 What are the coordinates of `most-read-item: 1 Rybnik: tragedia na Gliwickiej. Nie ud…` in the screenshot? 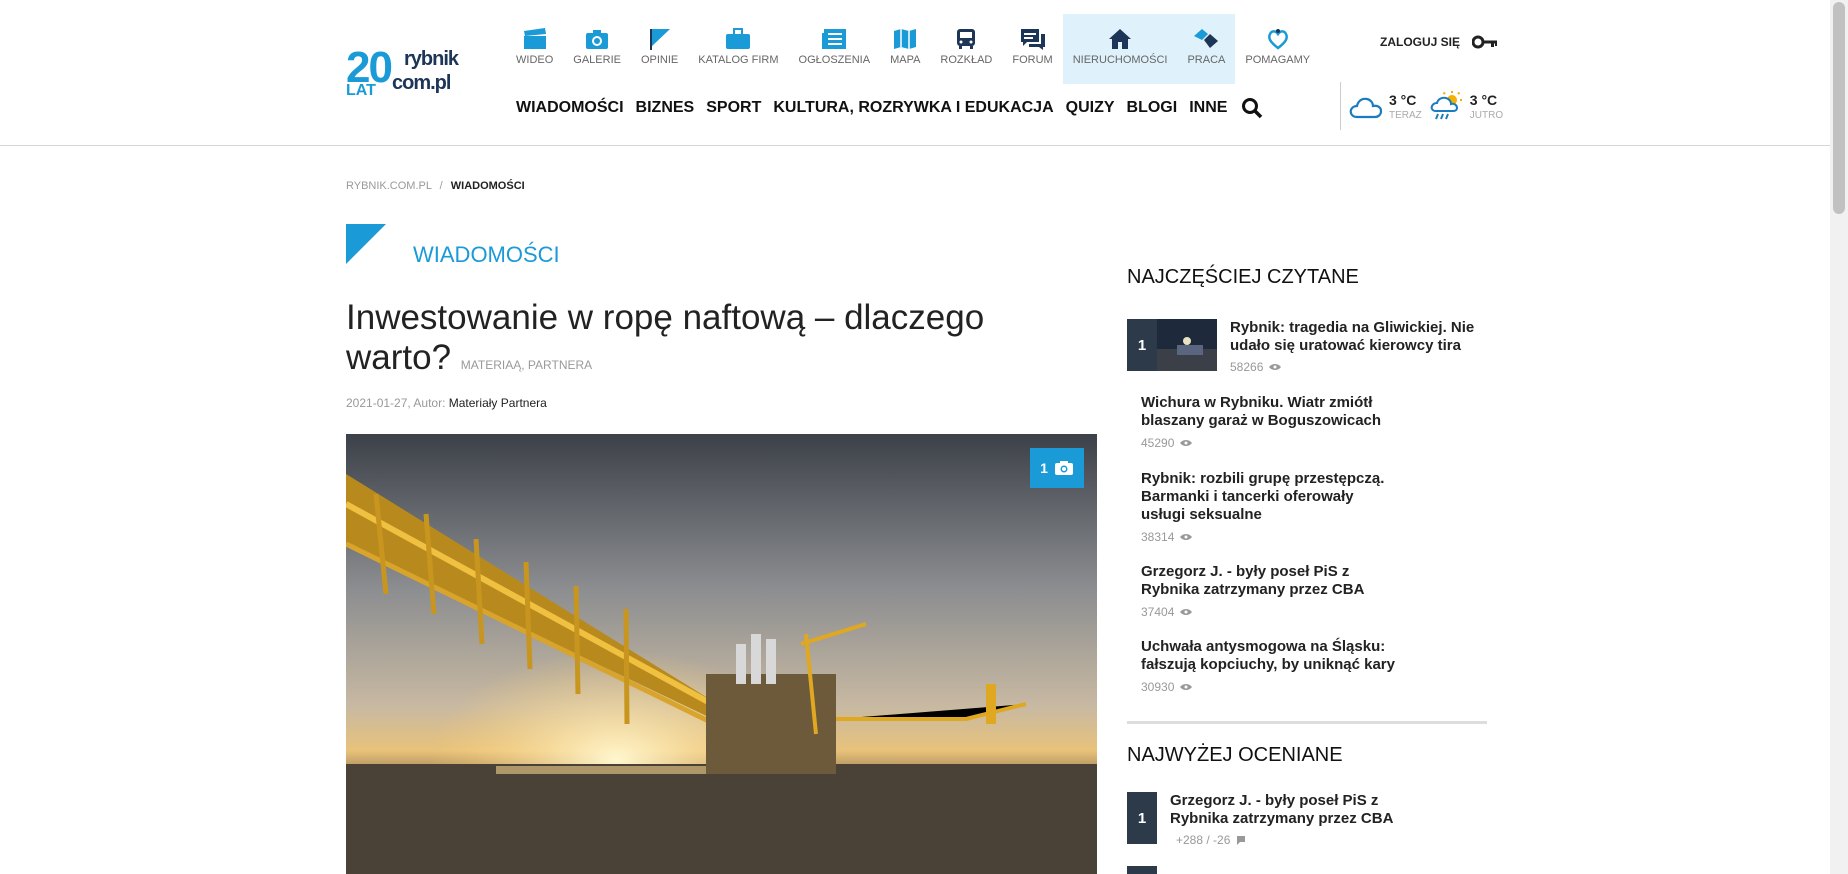 It's located at (1307, 347).